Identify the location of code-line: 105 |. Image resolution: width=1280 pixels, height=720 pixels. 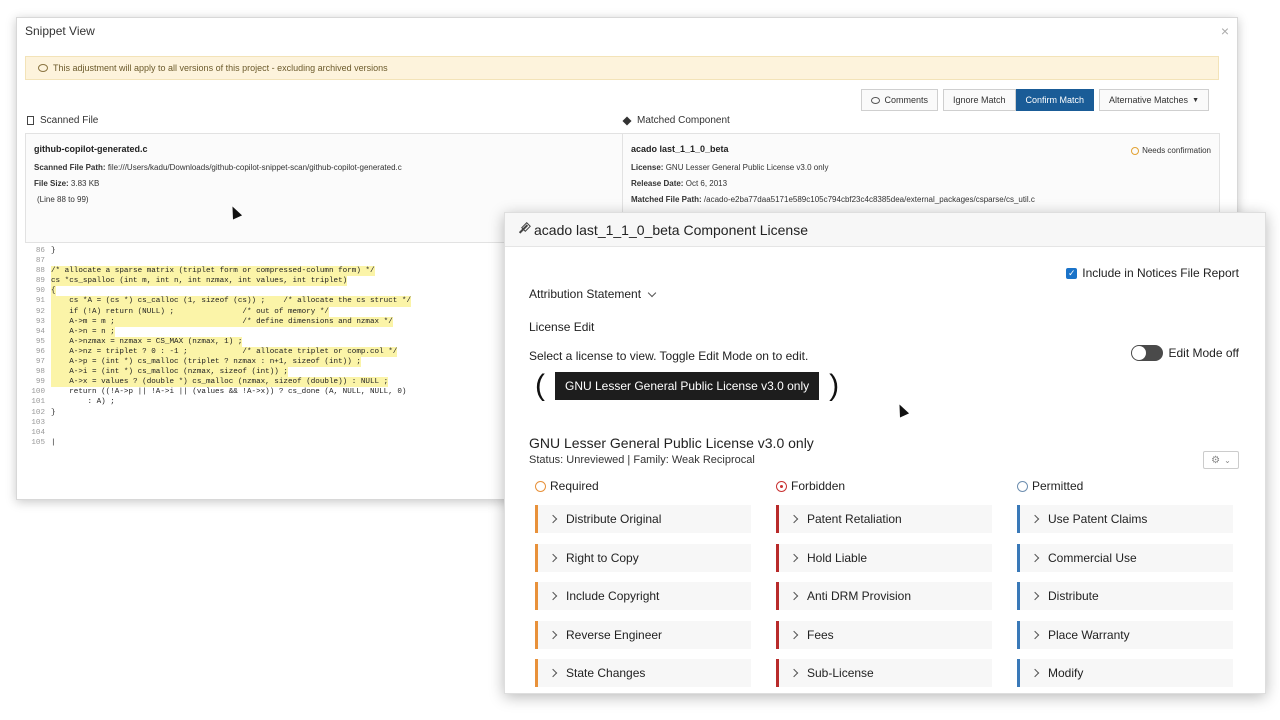
(262, 443).